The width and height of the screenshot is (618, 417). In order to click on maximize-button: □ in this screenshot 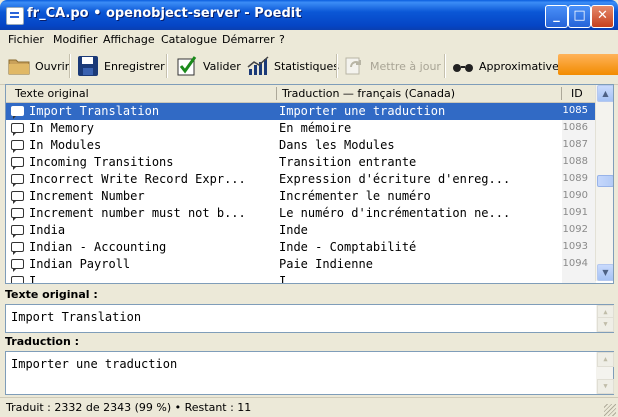, I will do `click(579, 16)`.